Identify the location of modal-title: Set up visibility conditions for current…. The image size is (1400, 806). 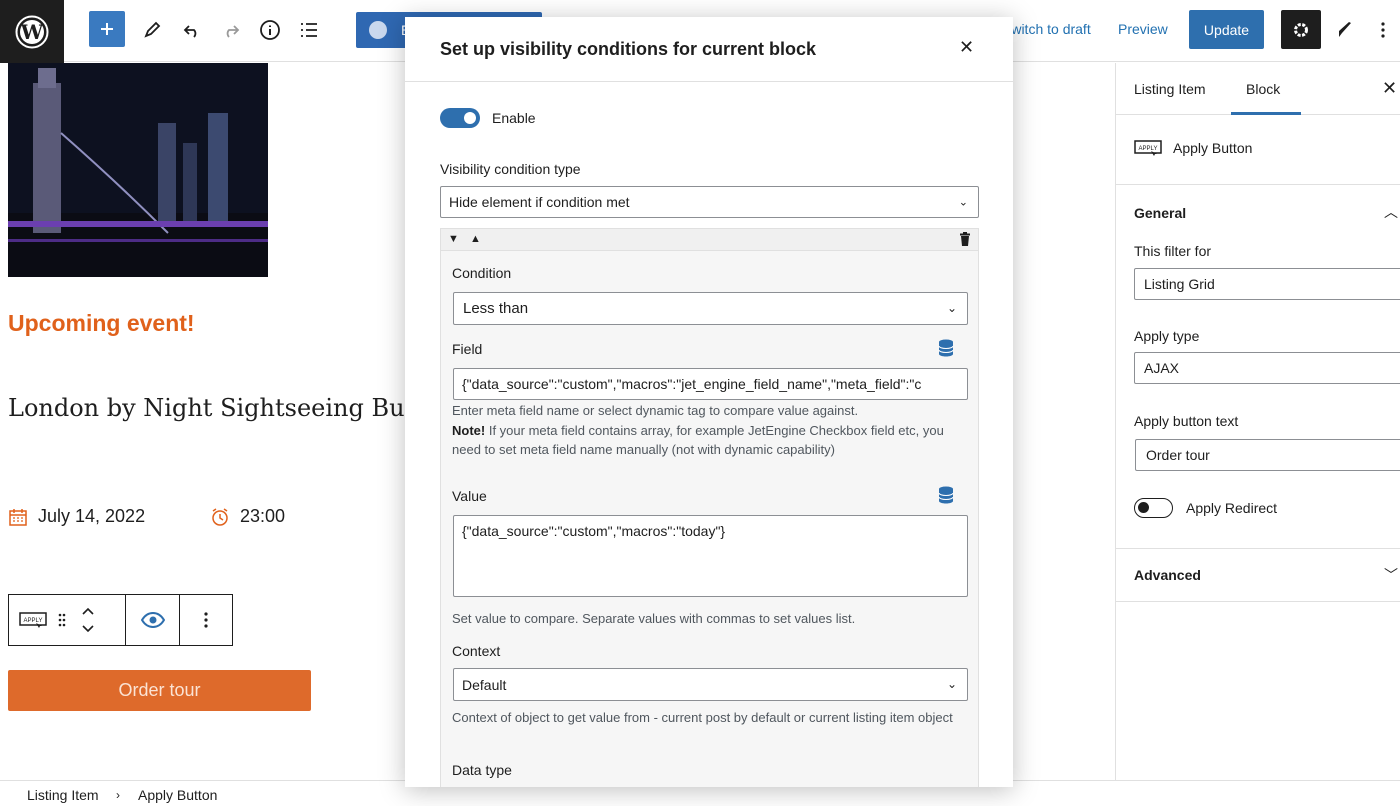
(628, 49).